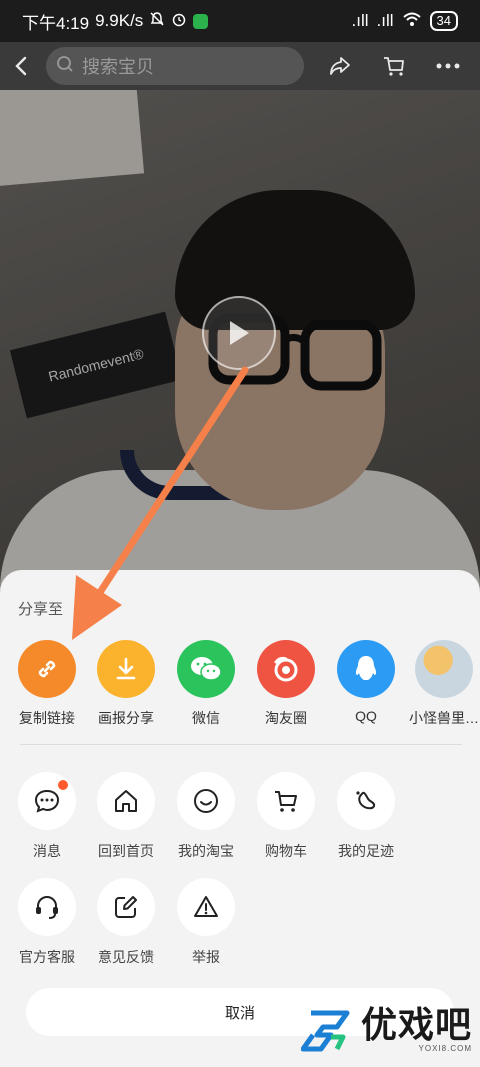 This screenshot has width=480, height=1067. Describe the element at coordinates (206, 718) in the screenshot. I see `share-label: 微信` at that location.